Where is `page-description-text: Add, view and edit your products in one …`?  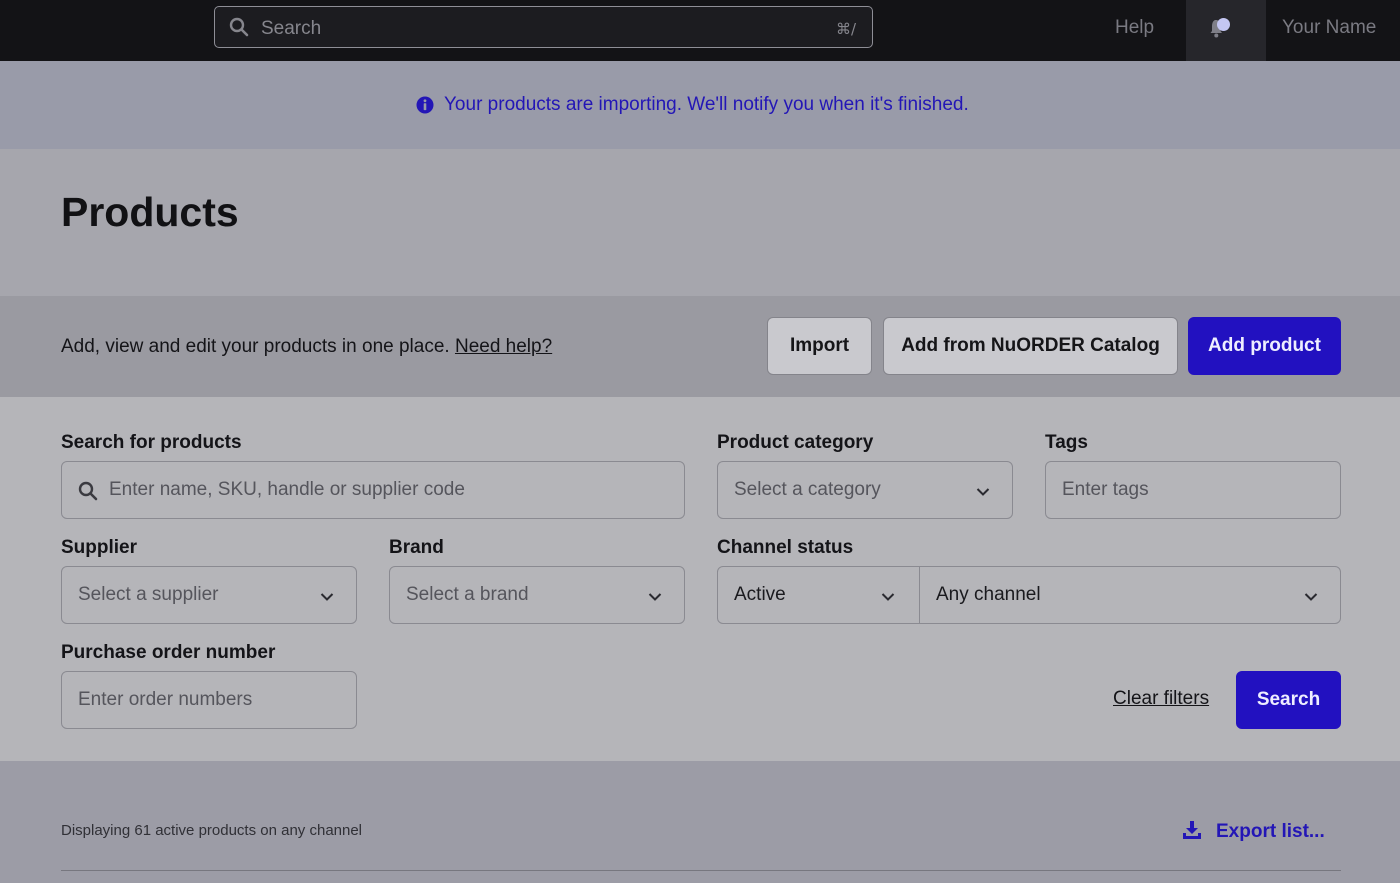 page-description-text: Add, view and edit your products in one … is located at coordinates (255, 346).